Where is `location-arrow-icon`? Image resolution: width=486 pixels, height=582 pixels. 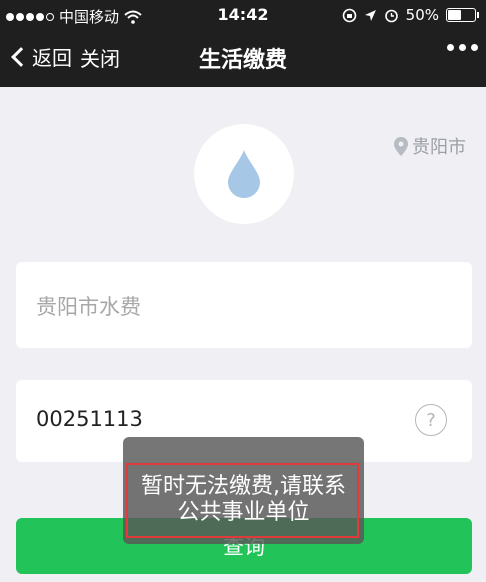 location-arrow-icon is located at coordinates (370, 15).